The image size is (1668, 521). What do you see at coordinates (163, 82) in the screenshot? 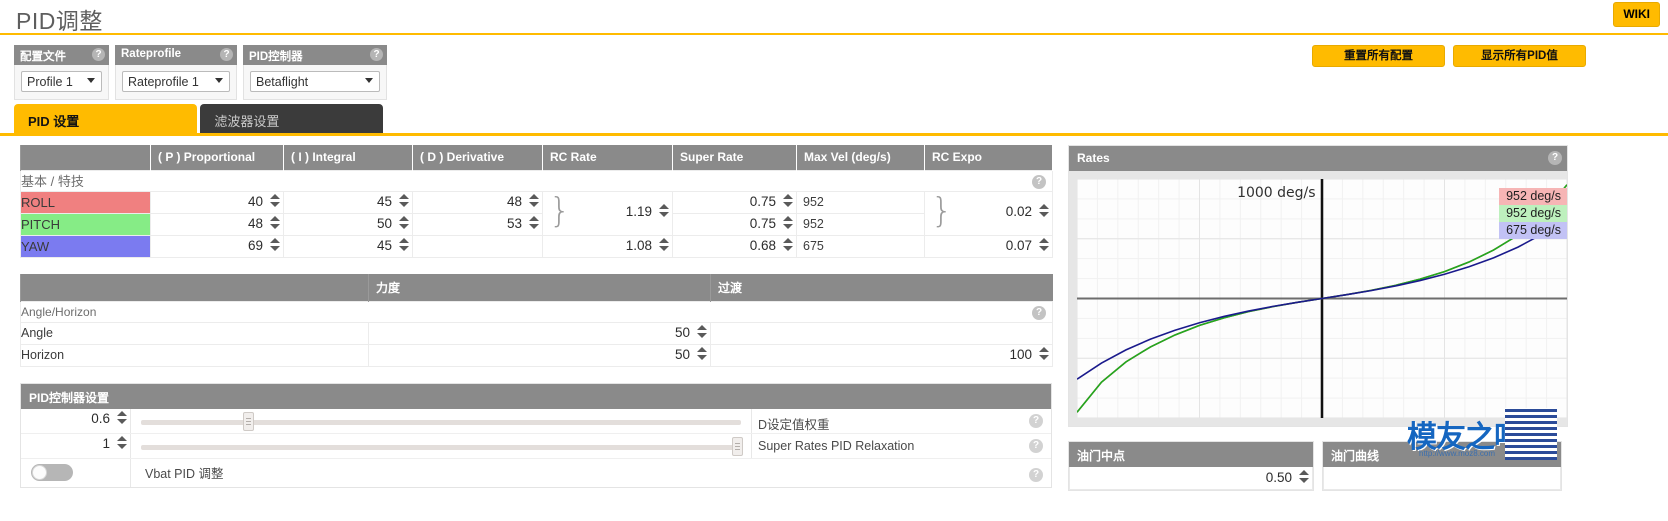
I see `rateprofile-select-value: Rateprofile 1` at bounding box center [163, 82].